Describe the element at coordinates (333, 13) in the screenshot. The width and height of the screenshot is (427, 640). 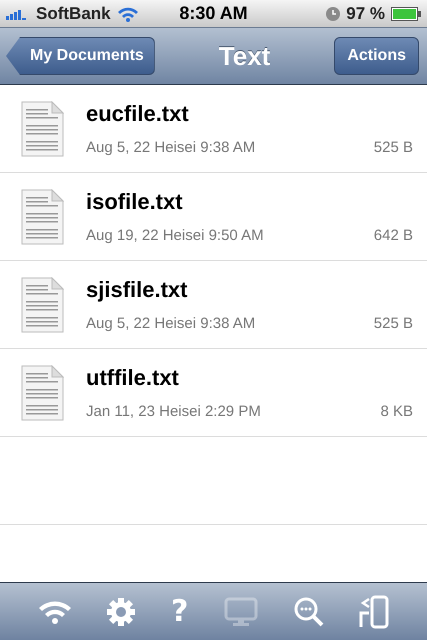
I see `clock-icon` at that location.